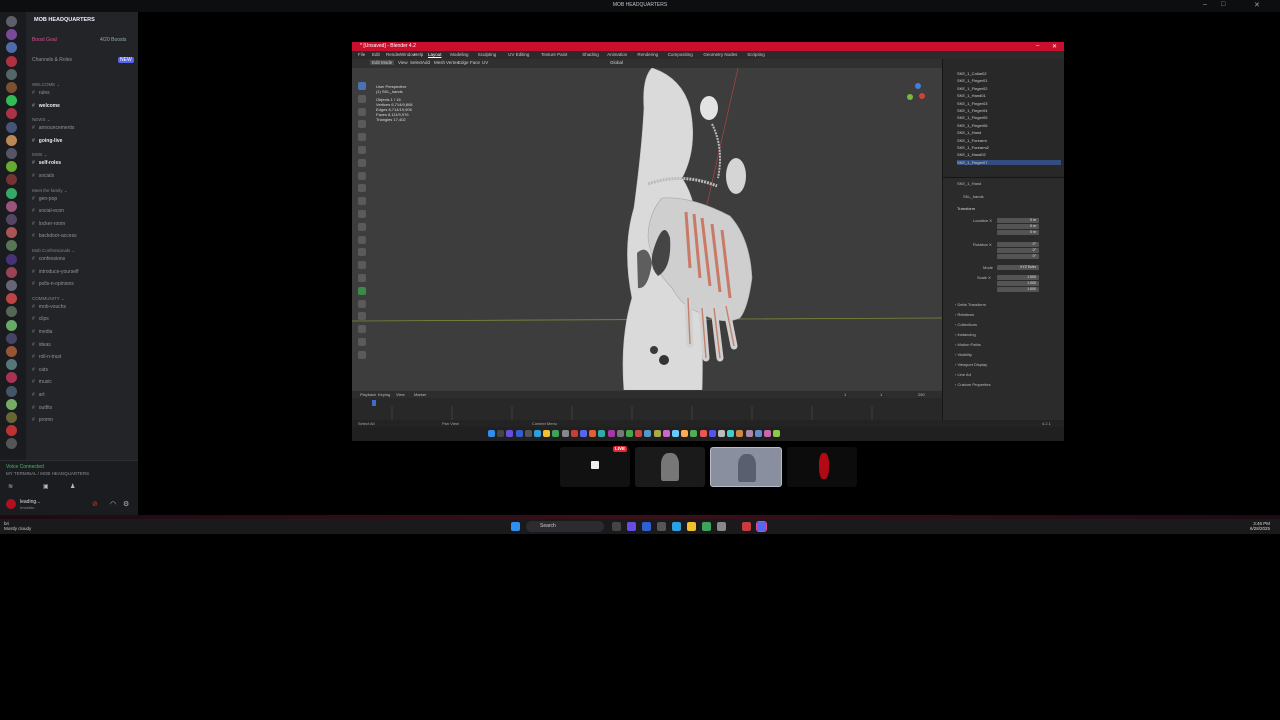  What do you see at coordinates (48, 211) in the screenshot?
I see `channel-item: # social-econ` at bounding box center [48, 211].